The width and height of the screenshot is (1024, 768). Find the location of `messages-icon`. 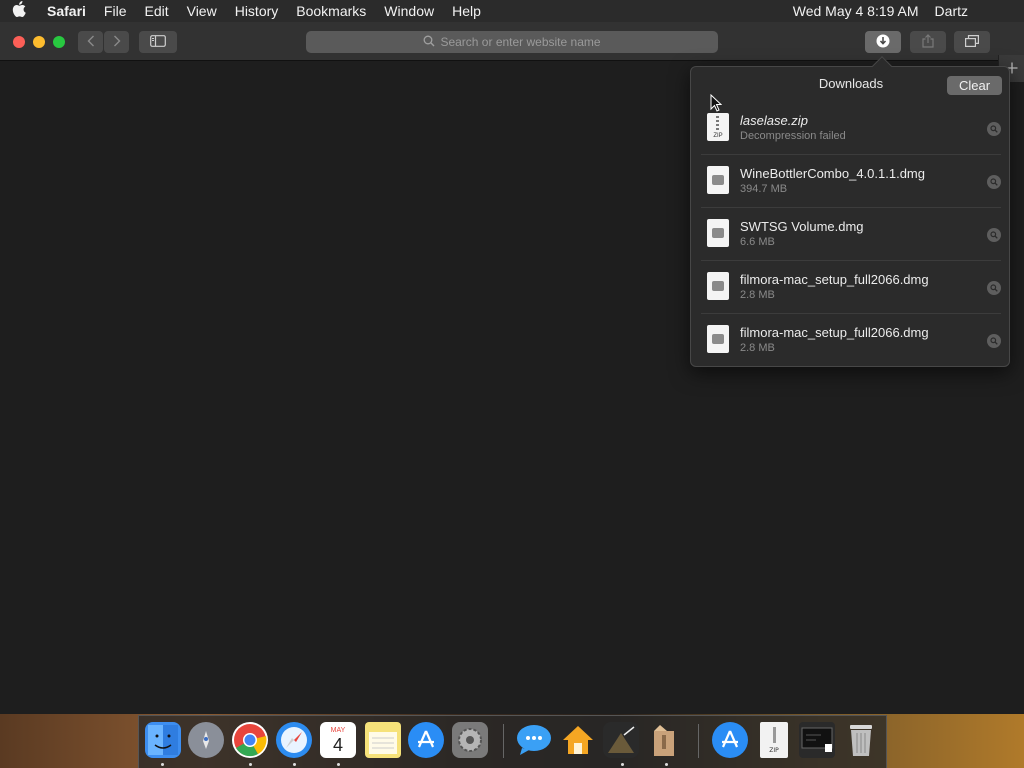

messages-icon is located at coordinates (534, 740).